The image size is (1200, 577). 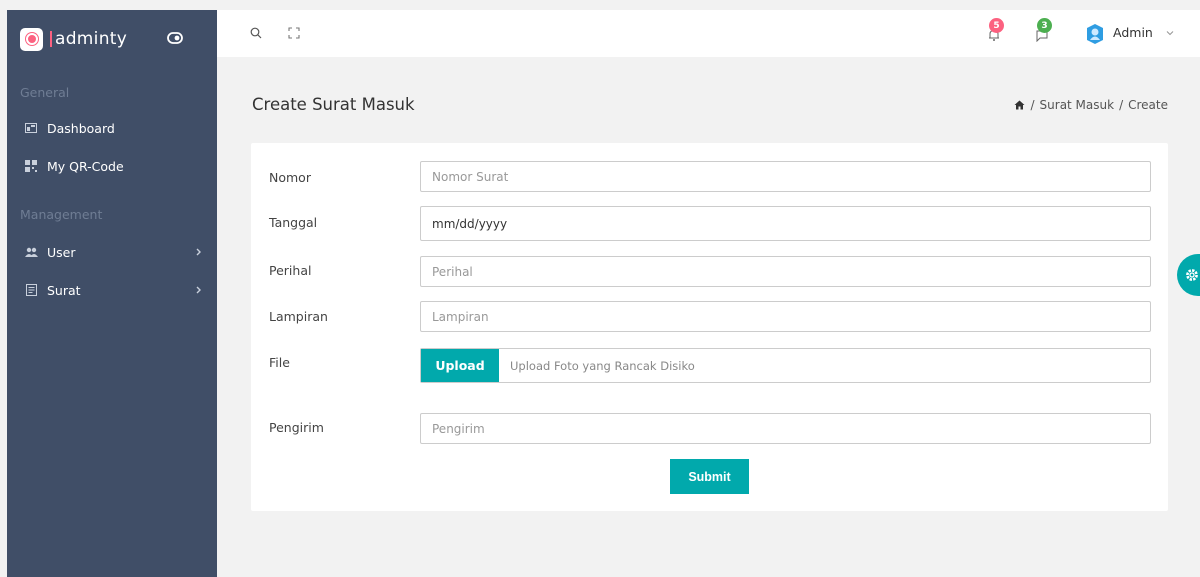 I want to click on sidebar-item-surat: Surat, so click(x=112, y=290).